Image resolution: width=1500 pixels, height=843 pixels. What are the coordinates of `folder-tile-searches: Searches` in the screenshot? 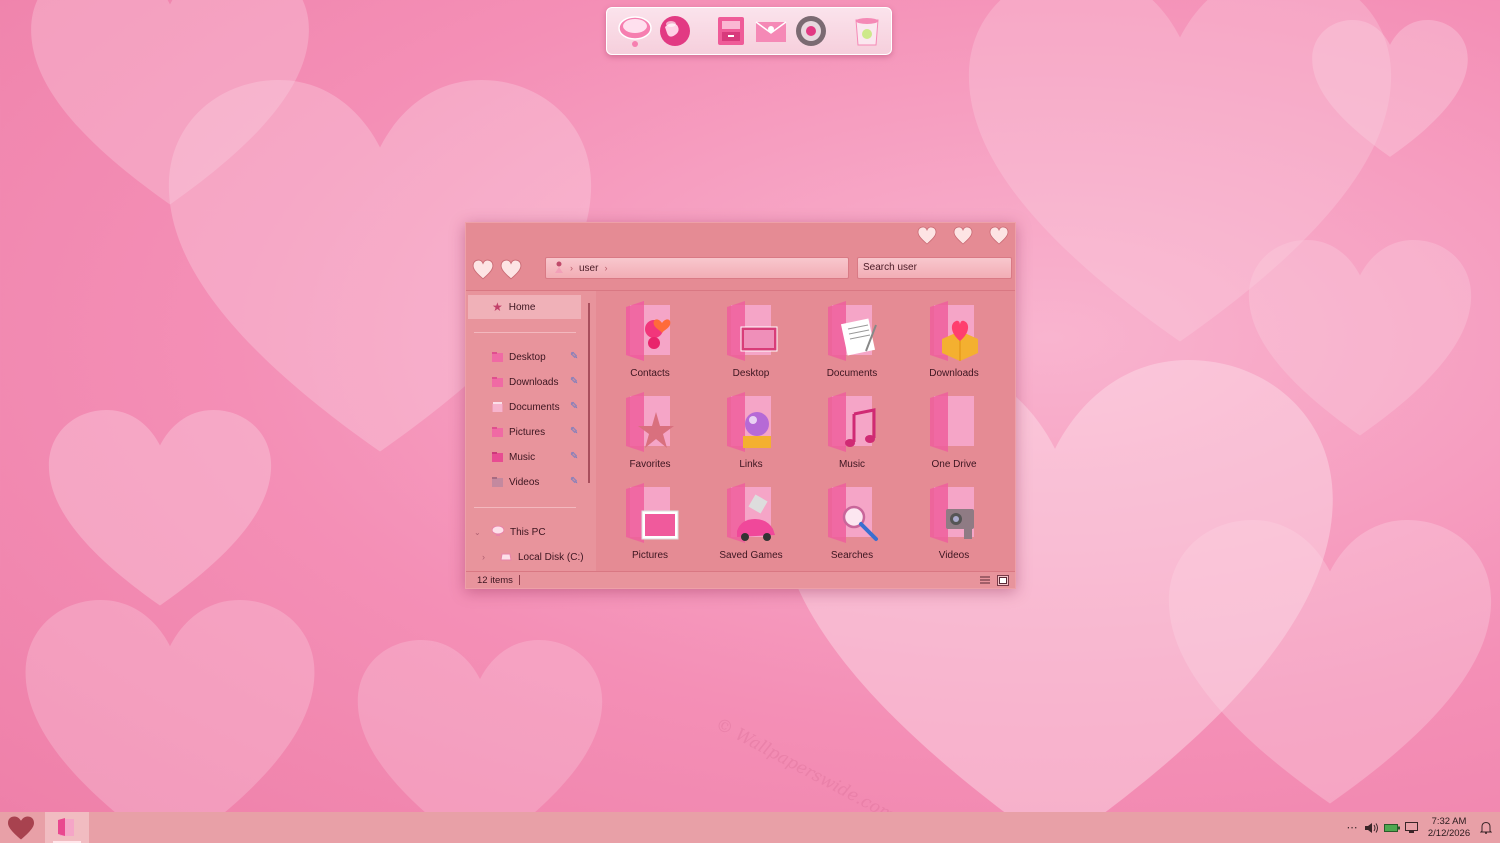 It's located at (852, 521).